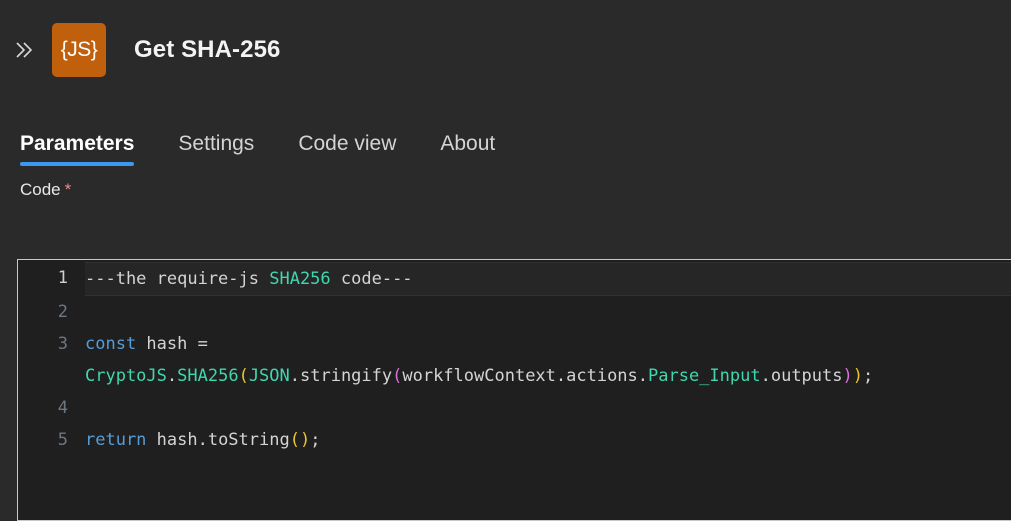  What do you see at coordinates (177, 344) in the screenshot?
I see `code-token: hash =` at bounding box center [177, 344].